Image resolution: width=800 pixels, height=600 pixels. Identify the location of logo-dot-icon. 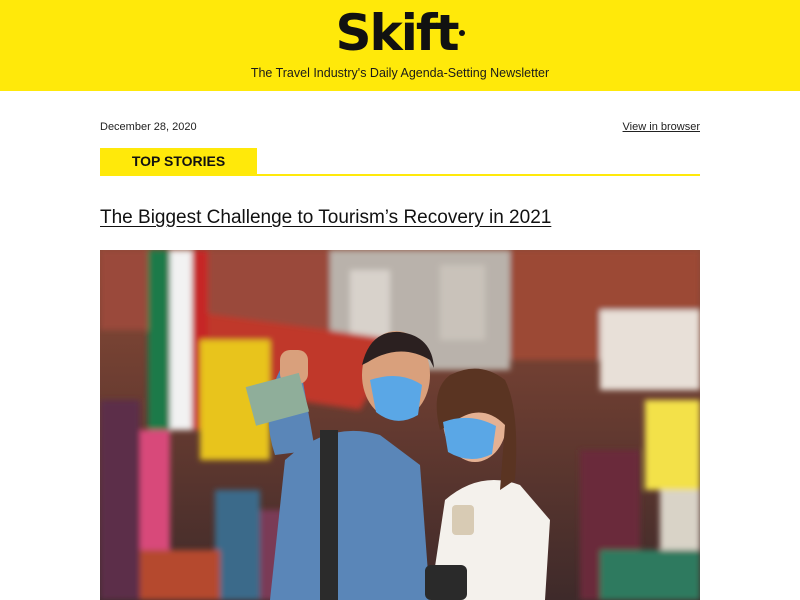
(461, 33).